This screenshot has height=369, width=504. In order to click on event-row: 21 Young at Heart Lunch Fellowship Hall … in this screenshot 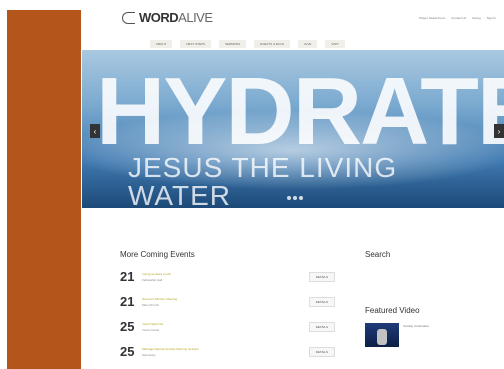, I will do `click(227, 276)`.